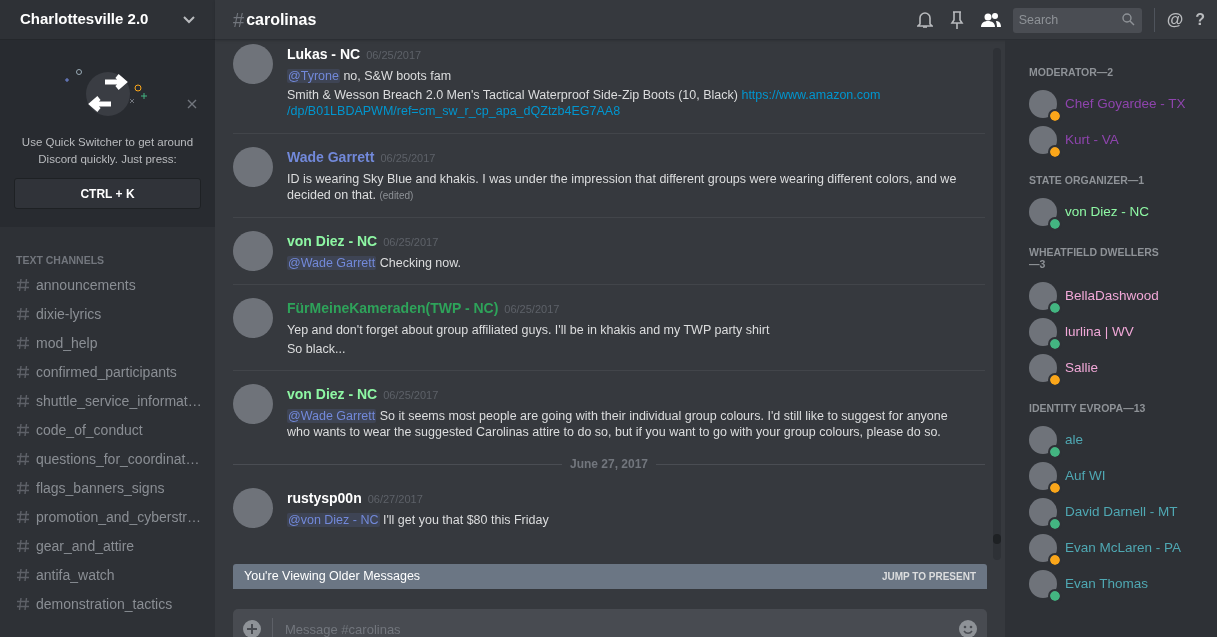 Image resolution: width=1217 pixels, height=637 pixels. Describe the element at coordinates (331, 157) in the screenshot. I see `username: Wade Garrett` at that location.